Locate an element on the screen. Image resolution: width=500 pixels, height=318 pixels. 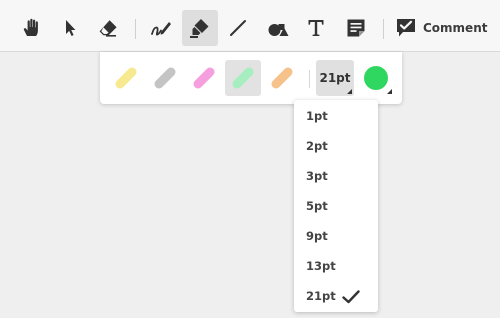
comment-label: Comment is located at coordinates (455, 28).